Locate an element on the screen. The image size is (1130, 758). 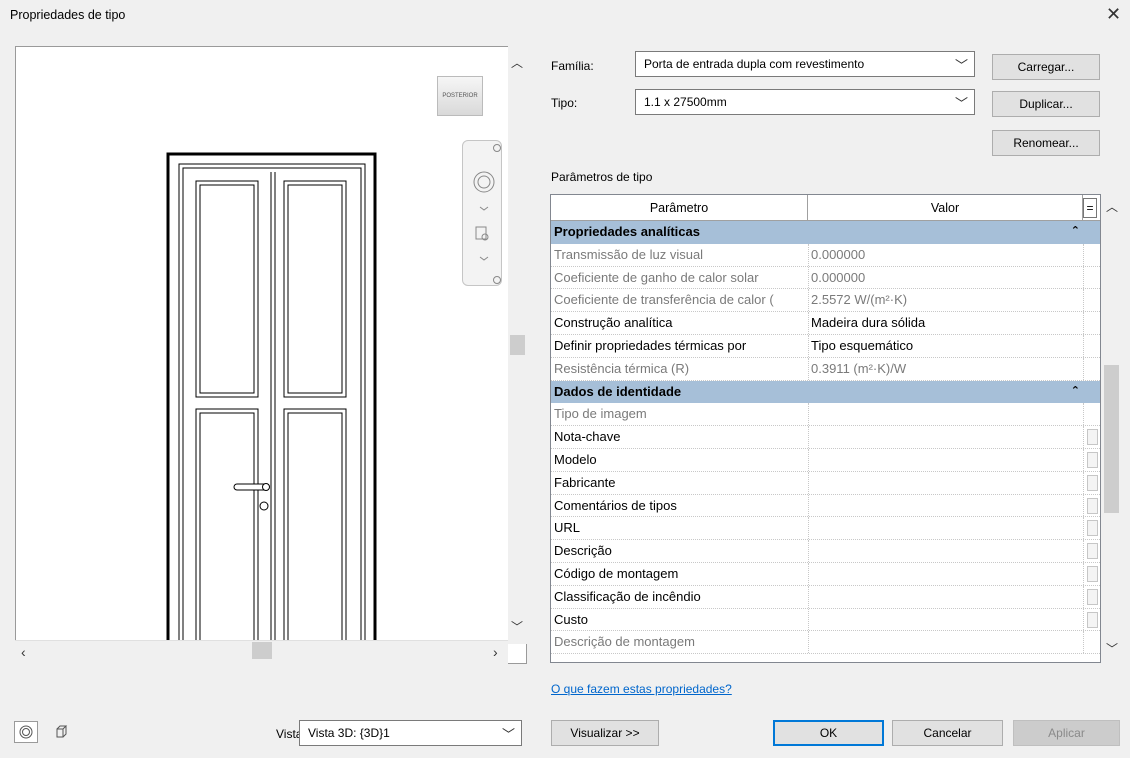
parameter-name: Descrição de montagem is located at coordinates (624, 642).